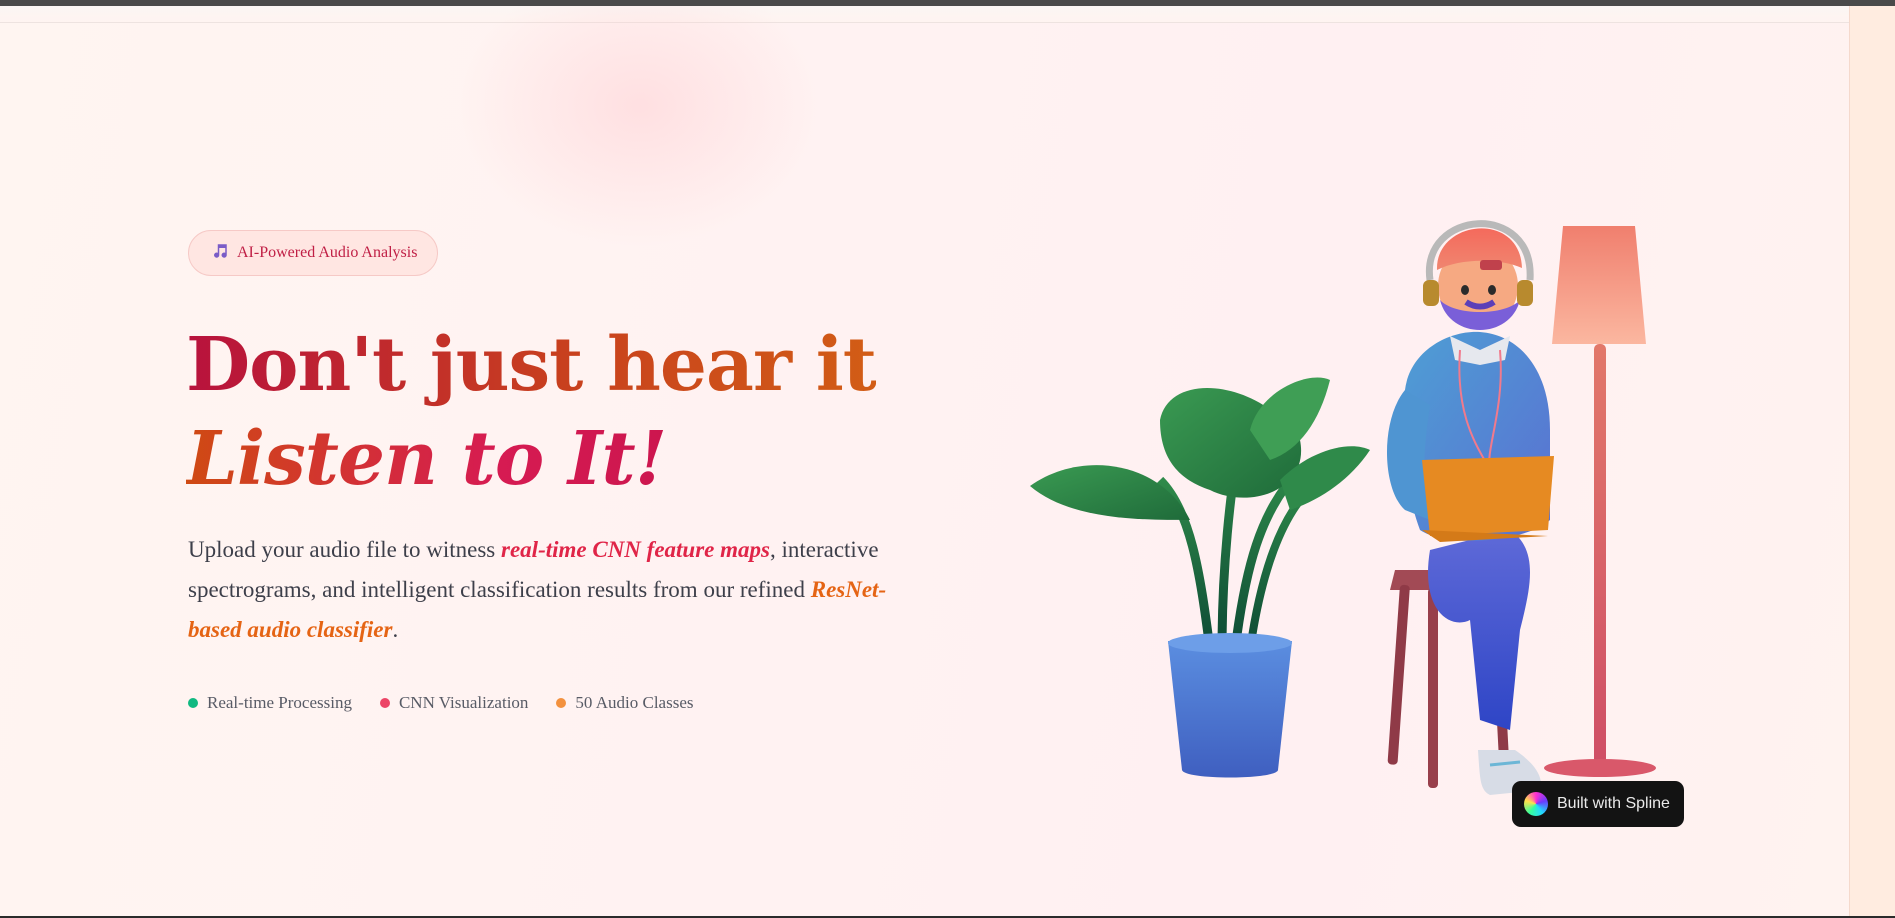  I want to click on scrollbar-track, so click(1872, 461).